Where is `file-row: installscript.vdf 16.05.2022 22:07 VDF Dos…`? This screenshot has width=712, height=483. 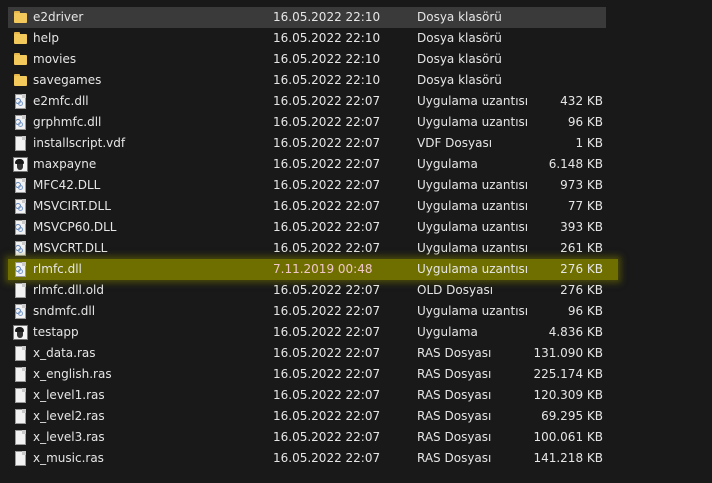 file-row: installscript.vdf 16.05.2022 22:07 VDF Dos… is located at coordinates (356, 143).